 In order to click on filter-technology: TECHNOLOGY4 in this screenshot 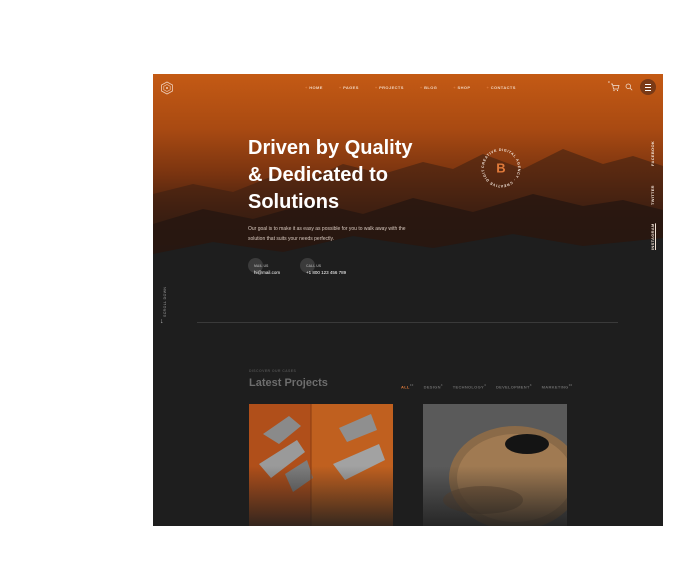, I will do `click(469, 386)`.